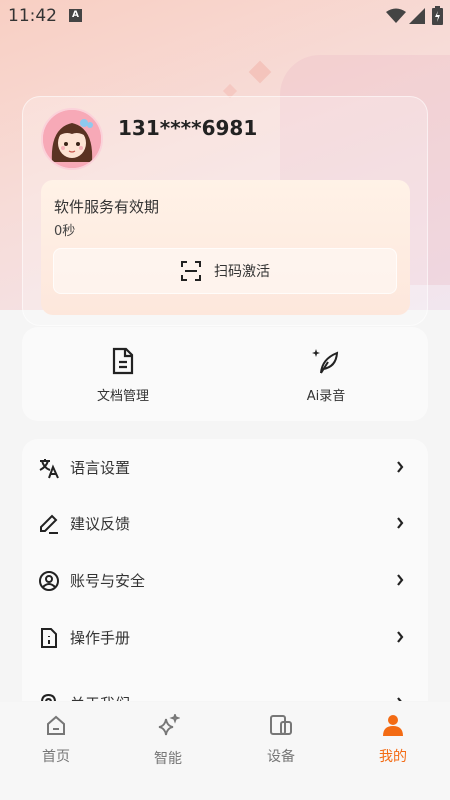  Describe the element at coordinates (225, 523) in the screenshot. I see `menu-item-feedback: 建议反馈` at that location.